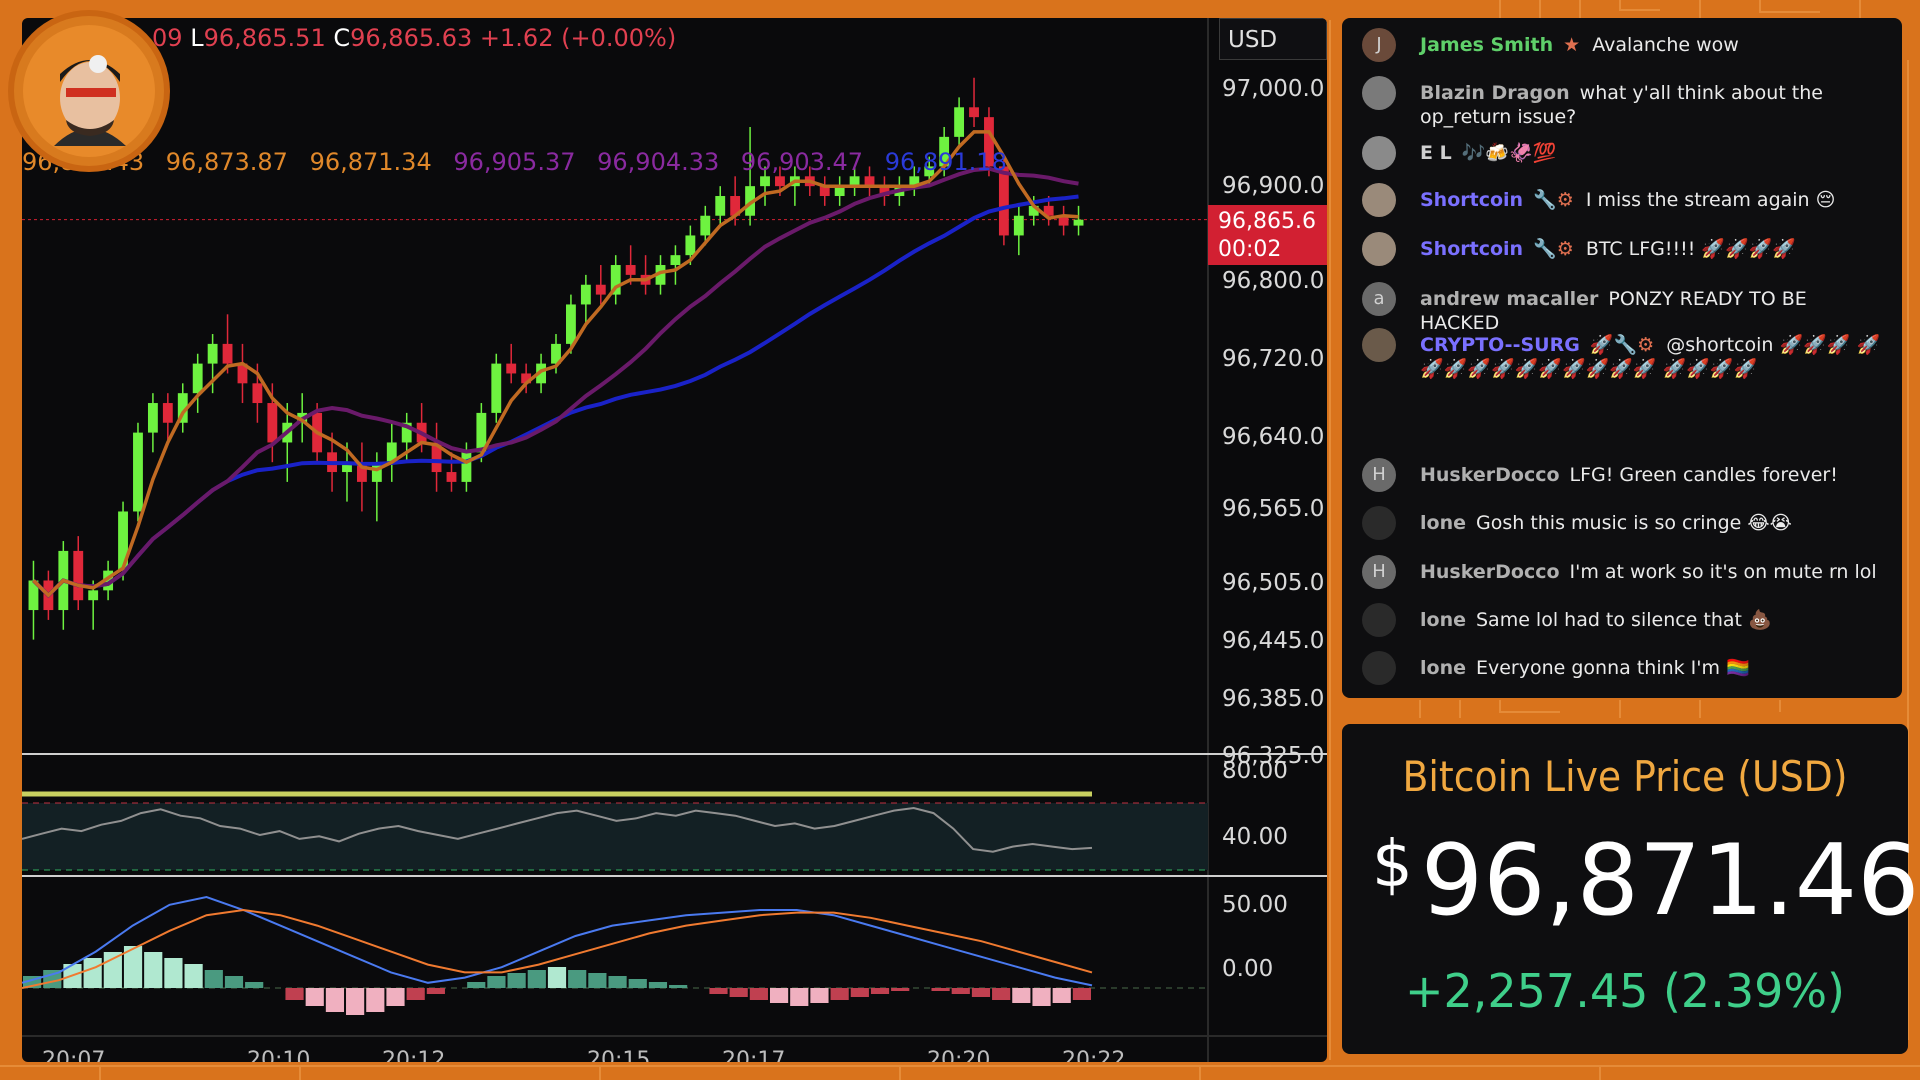 The image size is (1920, 1080). I want to click on chat-badge-icon: 🔧⚙, so click(1556, 200).